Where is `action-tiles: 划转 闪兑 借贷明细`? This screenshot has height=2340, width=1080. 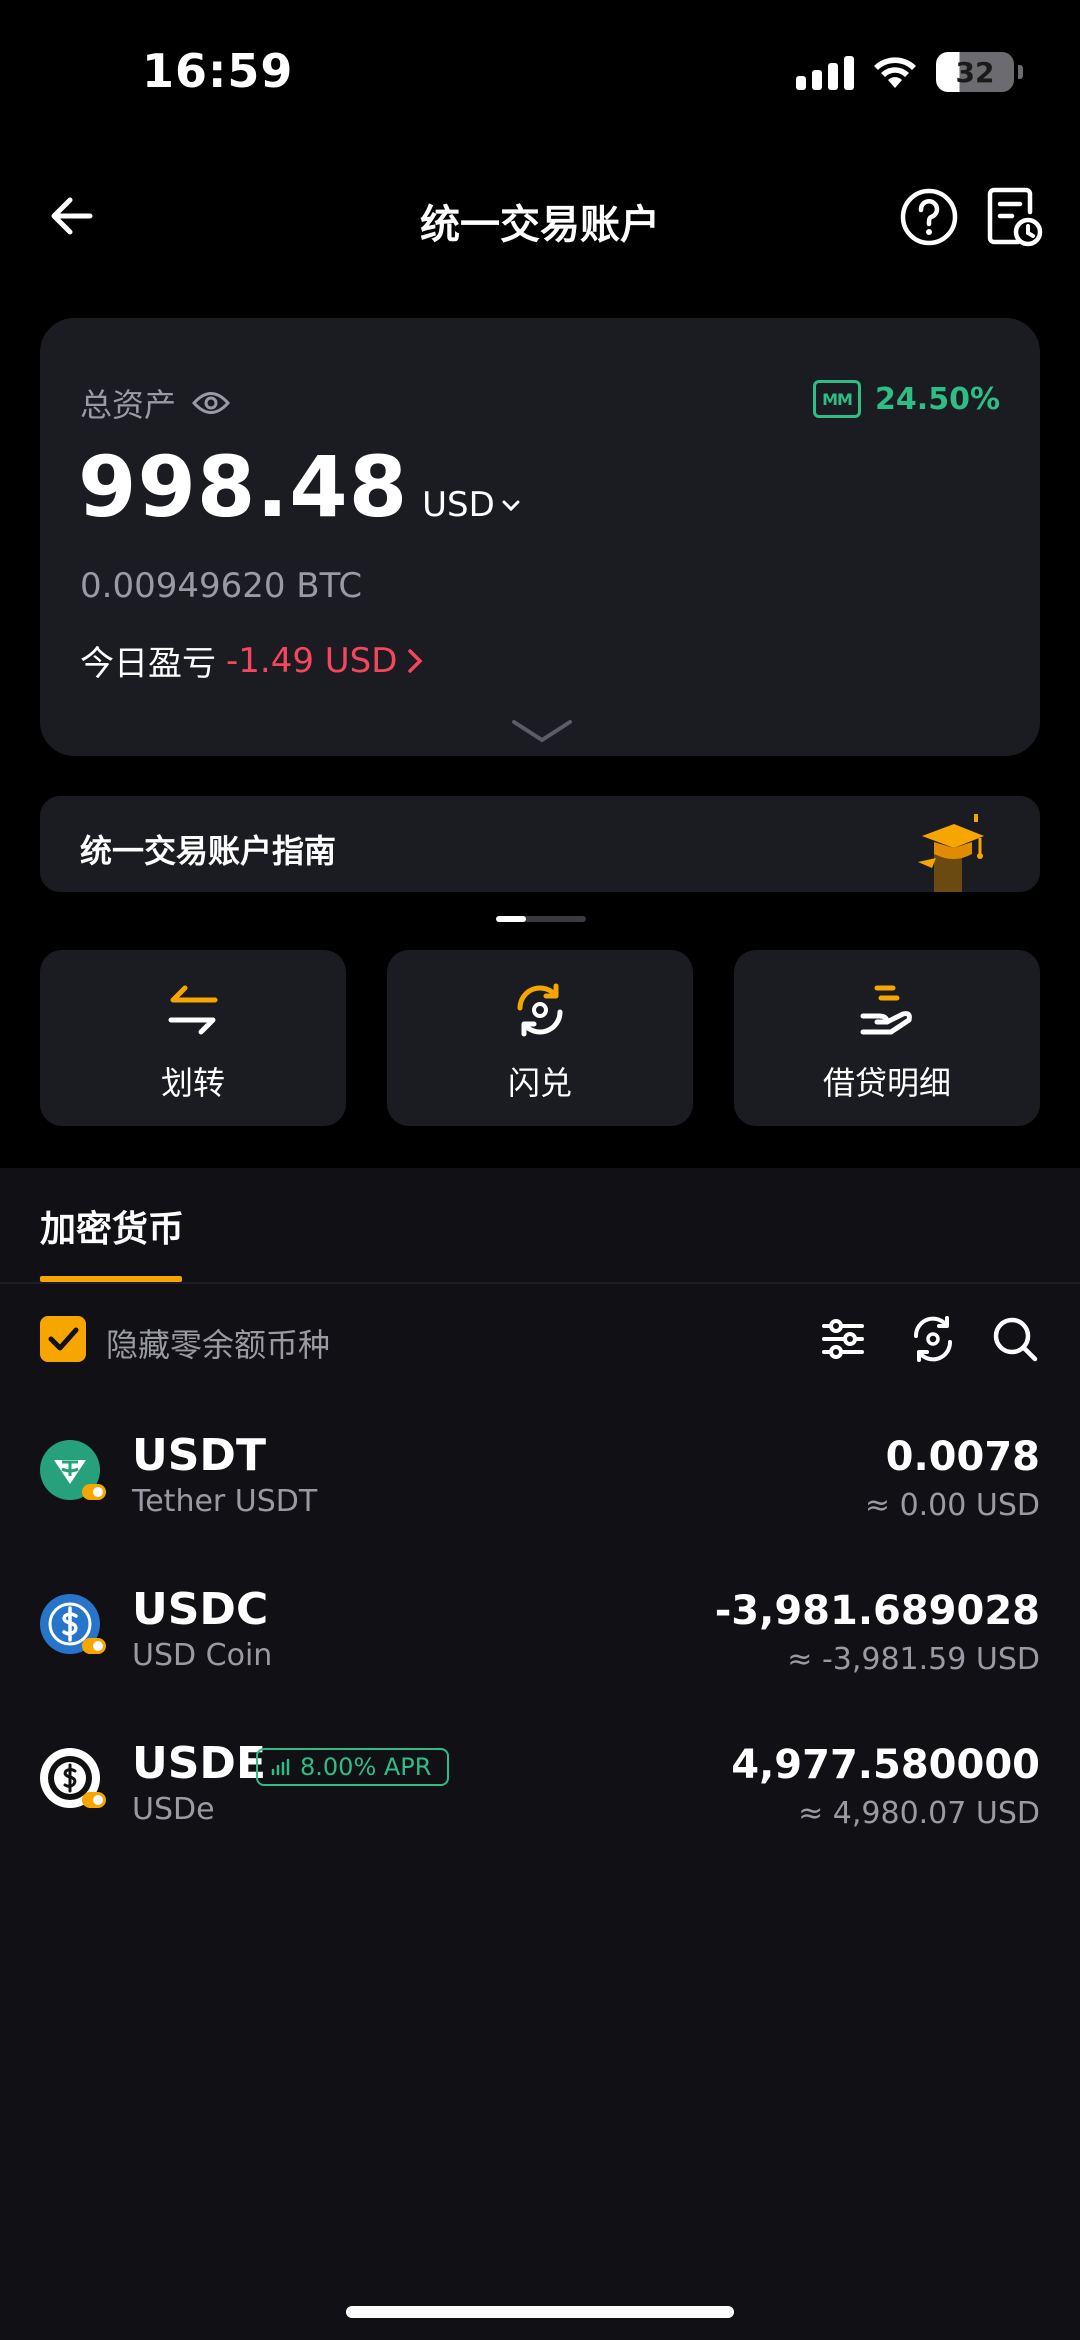 action-tiles: 划转 闪兑 借贷明细 is located at coordinates (540, 1038).